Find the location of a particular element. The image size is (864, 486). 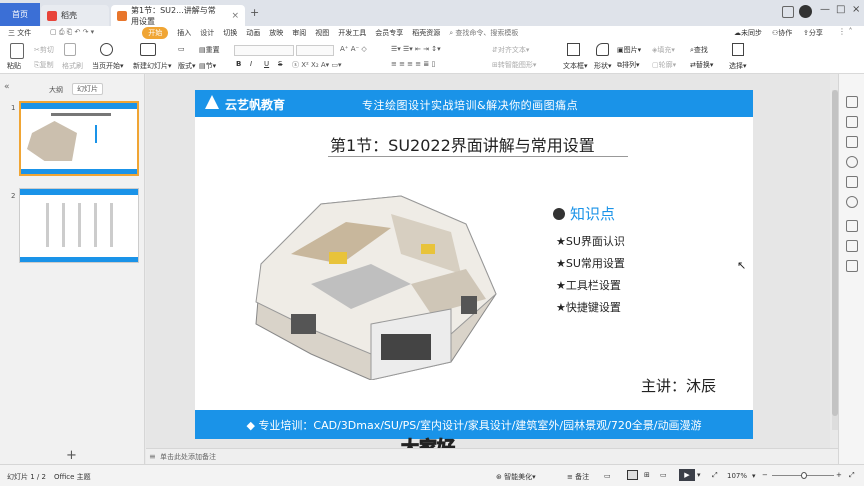

avatar is located at coordinates (805, 11).